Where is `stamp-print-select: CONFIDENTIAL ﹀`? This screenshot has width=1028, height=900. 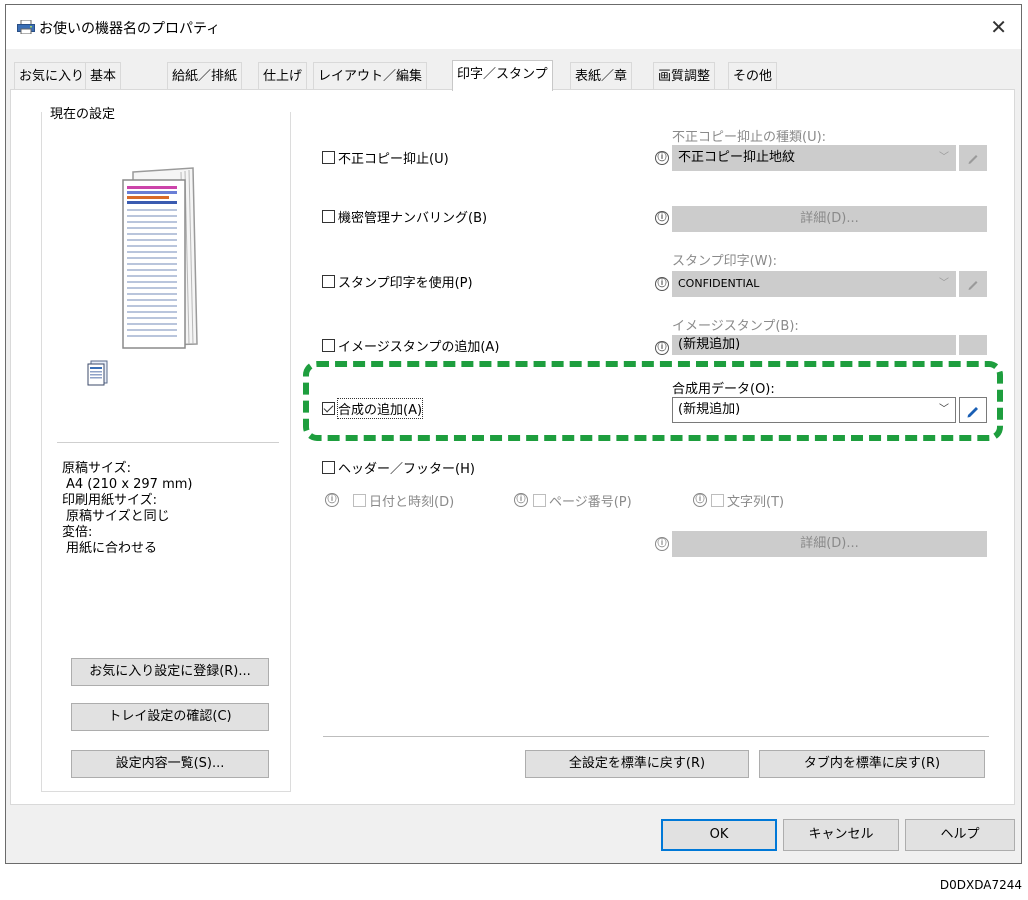 stamp-print-select: CONFIDENTIAL ﹀ is located at coordinates (814, 284).